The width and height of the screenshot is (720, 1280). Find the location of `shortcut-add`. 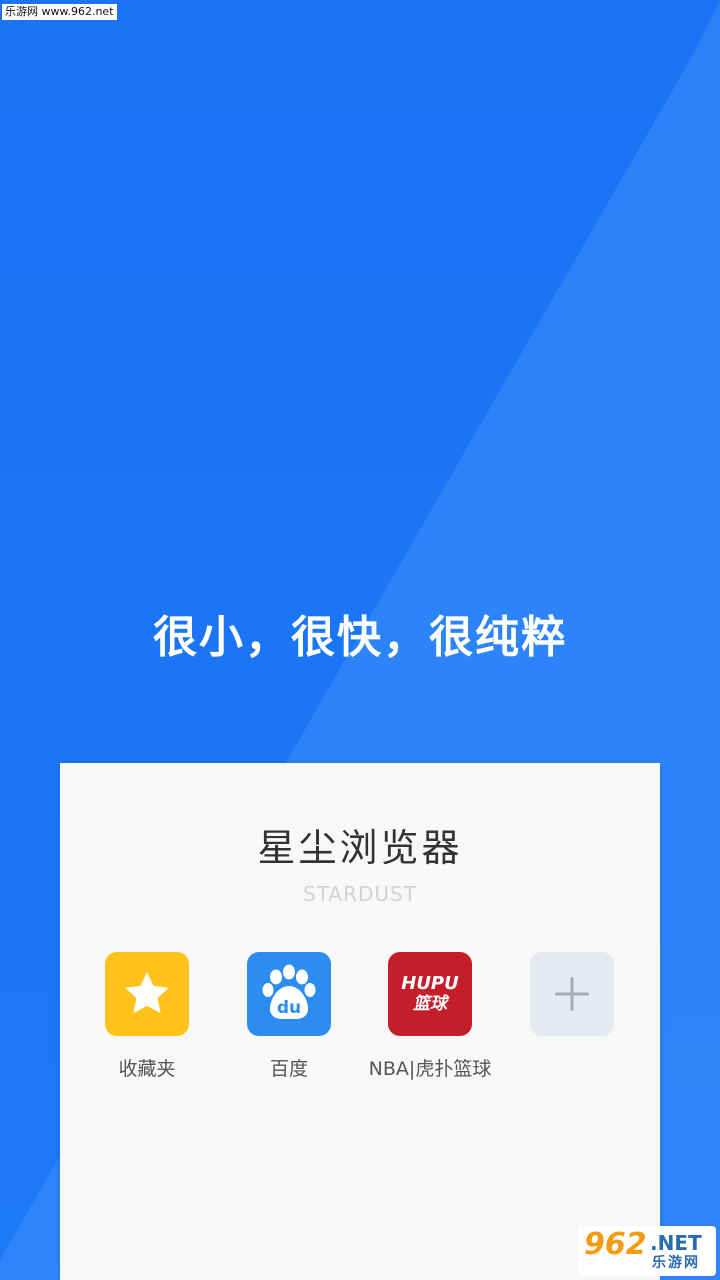

shortcut-add is located at coordinates (572, 994).